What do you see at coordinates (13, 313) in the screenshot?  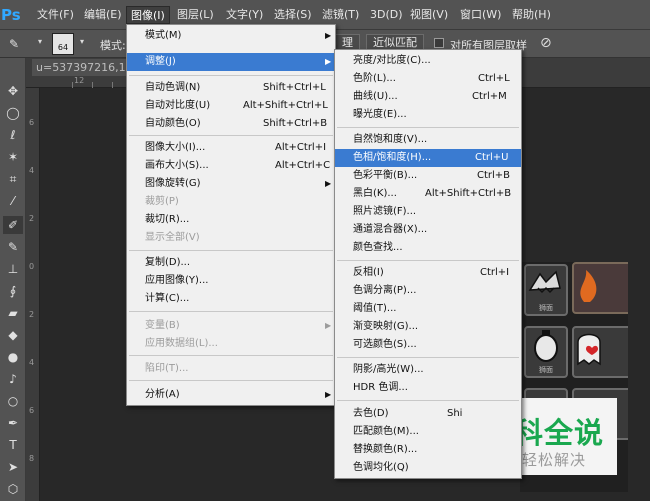 I see `eraser-icon: ▰` at bounding box center [13, 313].